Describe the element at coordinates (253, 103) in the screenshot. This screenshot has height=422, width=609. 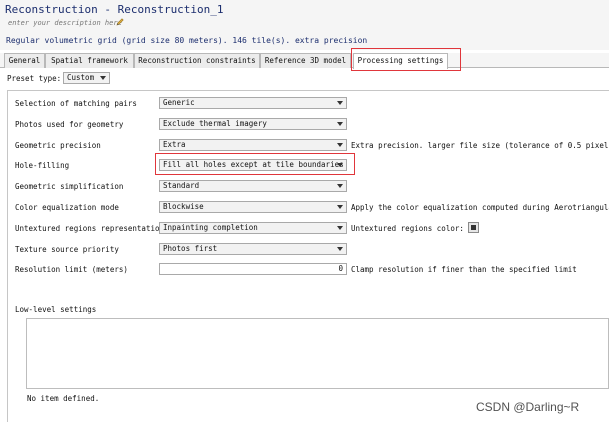
I see `matching-pairs-select: Generic` at that location.